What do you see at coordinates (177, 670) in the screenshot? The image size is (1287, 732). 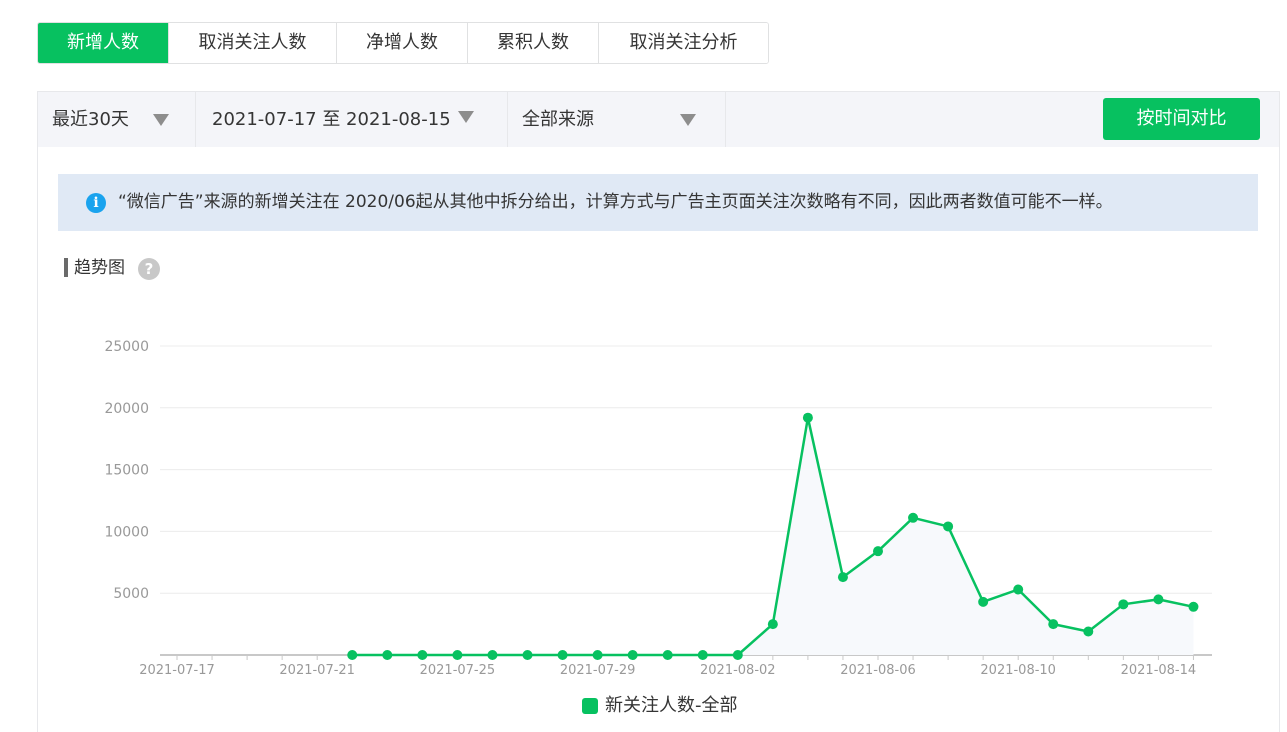 I see `x-tick-label: 2021-07-17` at bounding box center [177, 670].